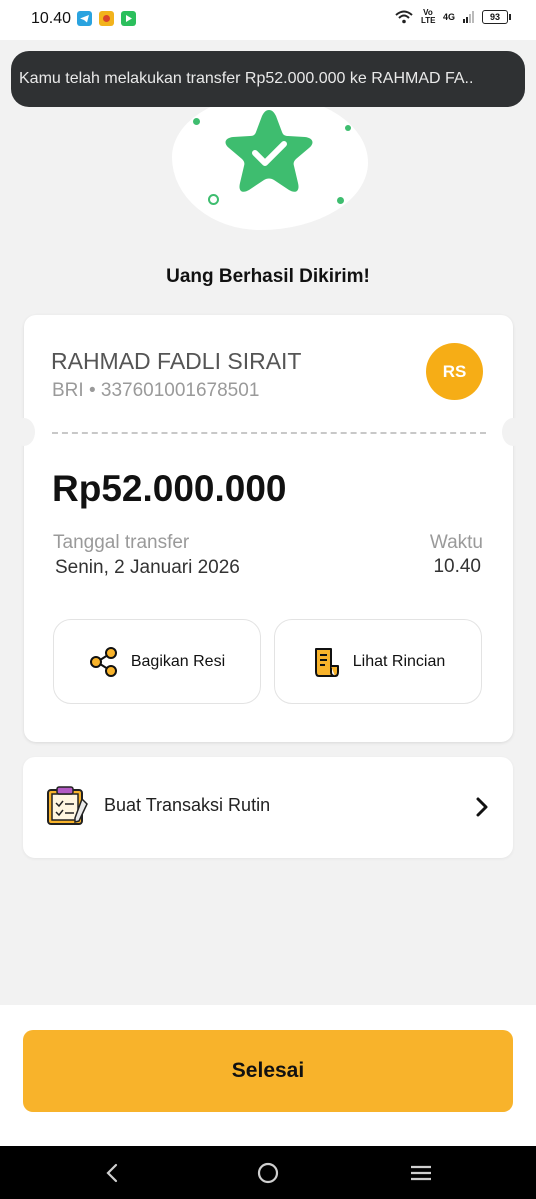  Describe the element at coordinates (103, 661) in the screenshot. I see `share-icon` at that location.